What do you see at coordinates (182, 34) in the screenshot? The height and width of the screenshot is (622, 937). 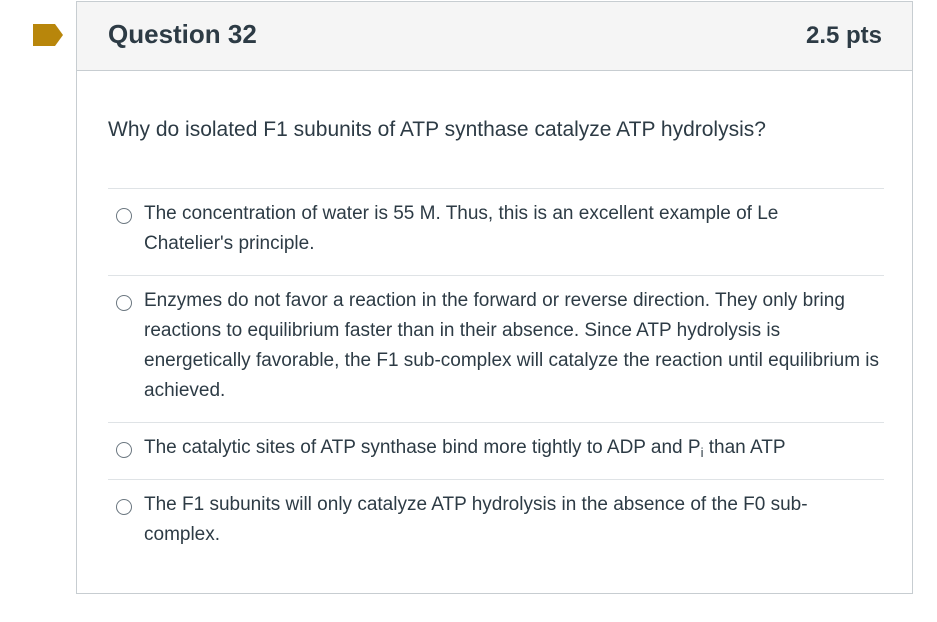 I see `question-title: Question 32` at bounding box center [182, 34].